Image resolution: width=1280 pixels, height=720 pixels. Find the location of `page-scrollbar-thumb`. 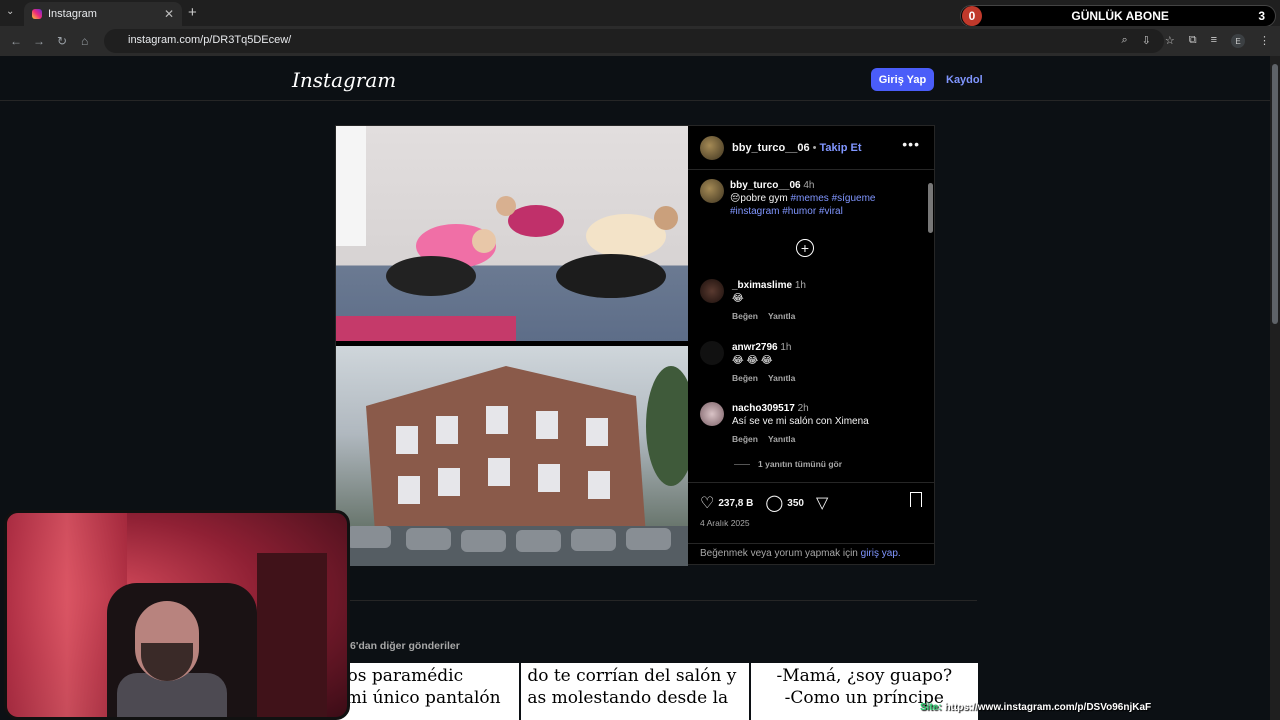

page-scrollbar-thumb is located at coordinates (1275, 194).